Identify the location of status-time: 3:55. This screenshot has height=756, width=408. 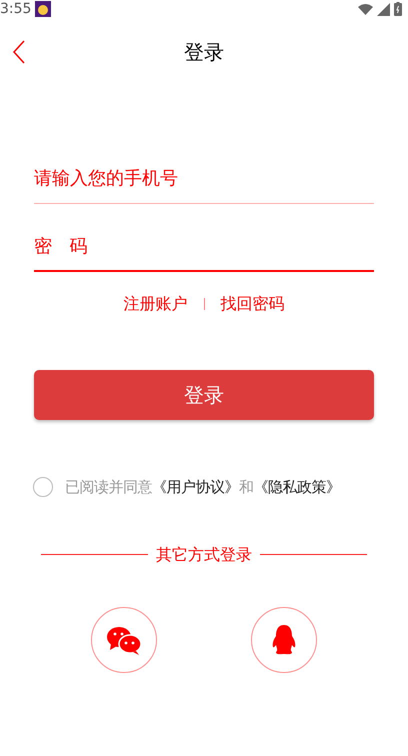
(16, 9).